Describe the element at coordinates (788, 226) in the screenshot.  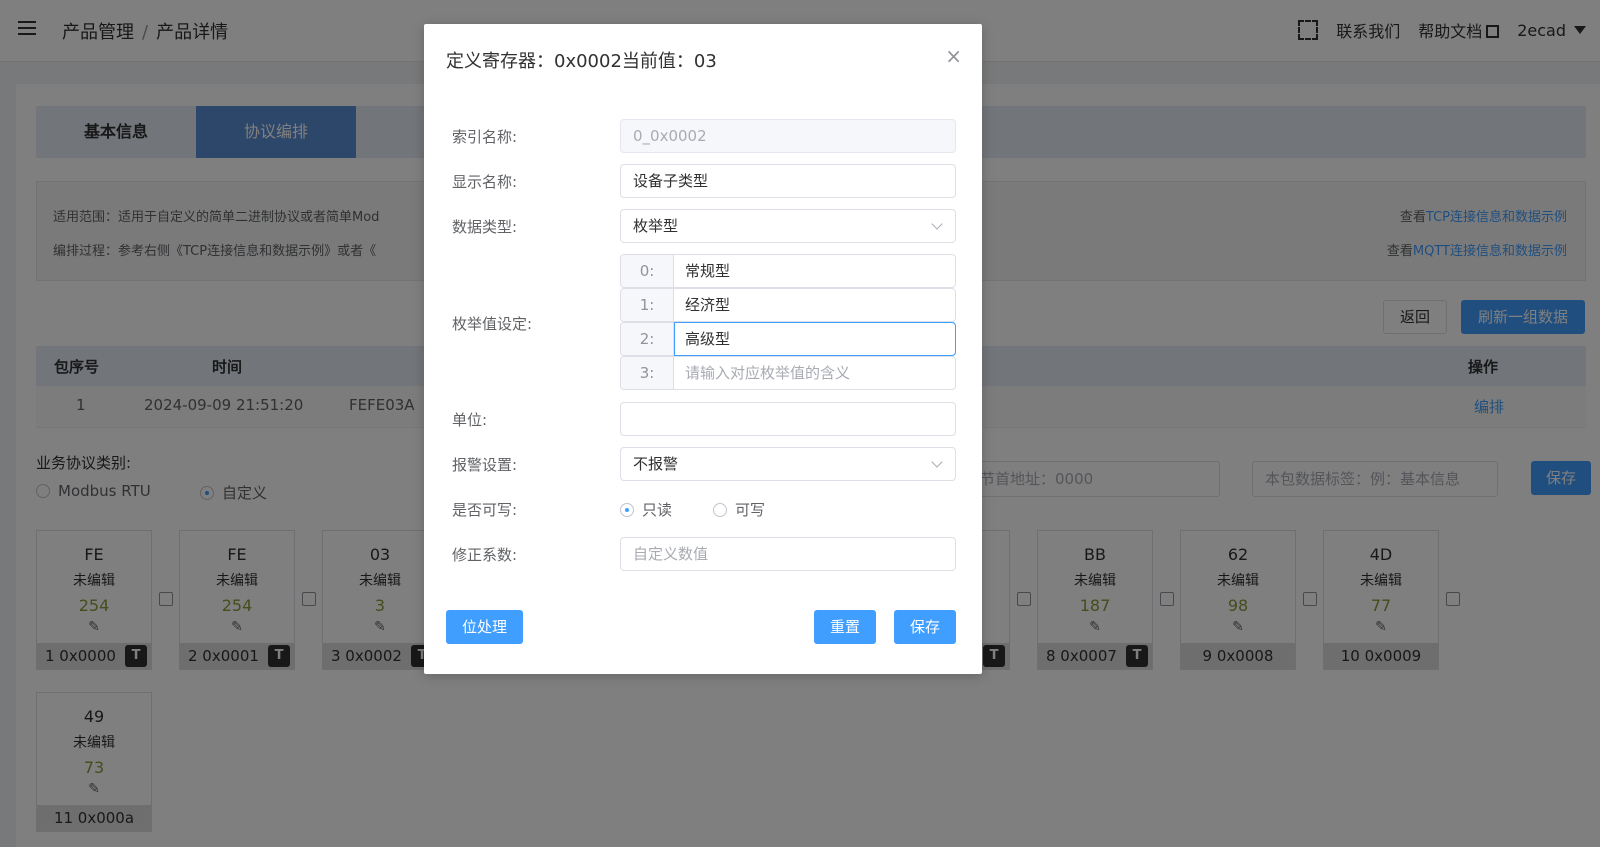
I see `data-type-select: 枚举型` at that location.